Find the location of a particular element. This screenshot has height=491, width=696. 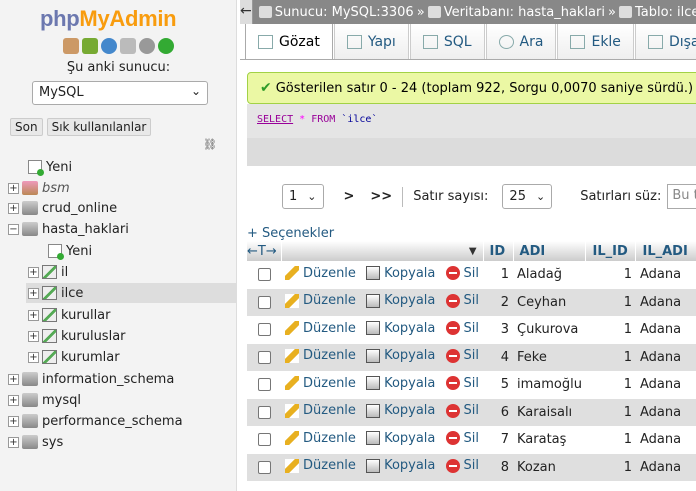

tree-item-table-ilce: + ilce is located at coordinates (131, 293).